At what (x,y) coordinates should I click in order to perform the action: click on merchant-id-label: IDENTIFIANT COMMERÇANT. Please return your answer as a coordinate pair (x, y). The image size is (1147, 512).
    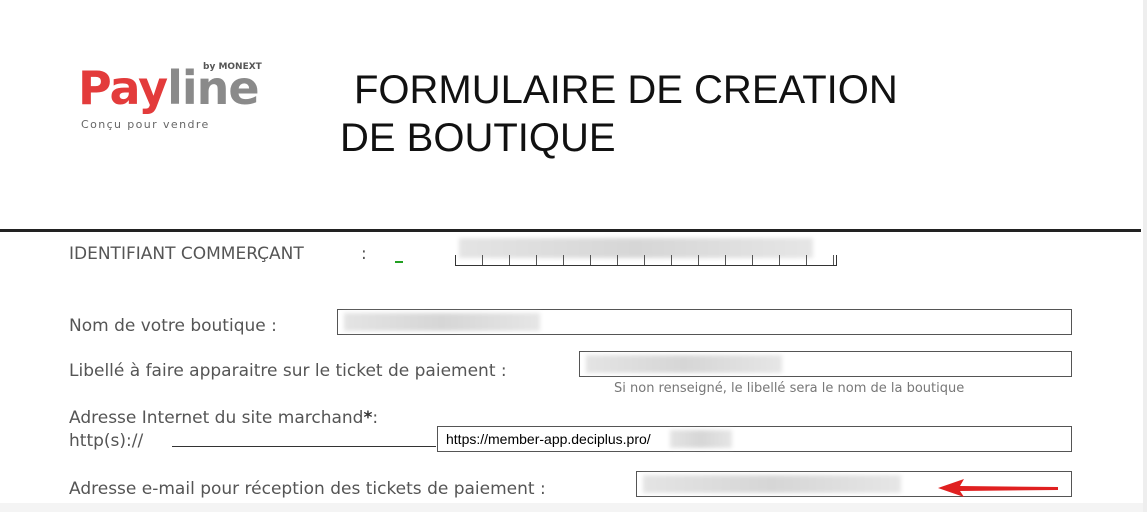
    Looking at the image, I should click on (186, 254).